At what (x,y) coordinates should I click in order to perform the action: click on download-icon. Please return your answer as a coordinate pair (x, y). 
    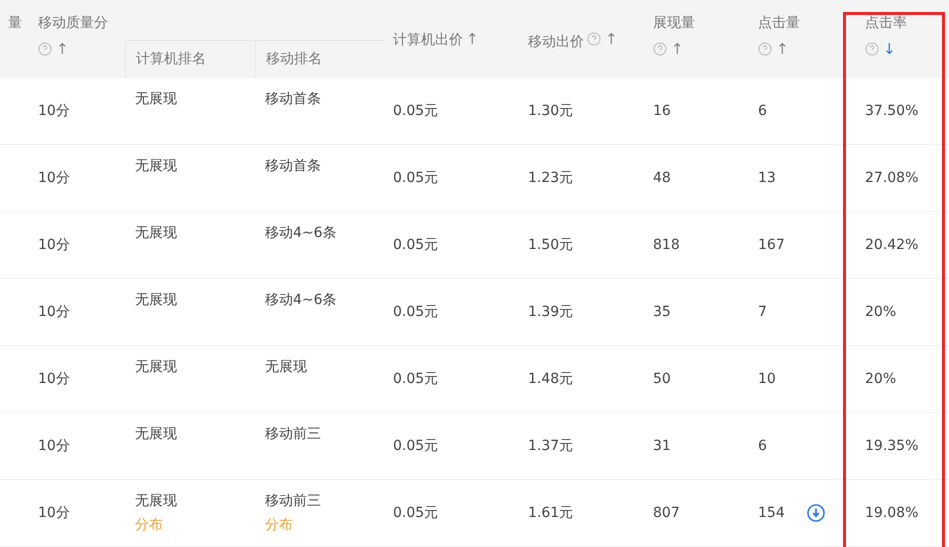
    Looking at the image, I should click on (815, 513).